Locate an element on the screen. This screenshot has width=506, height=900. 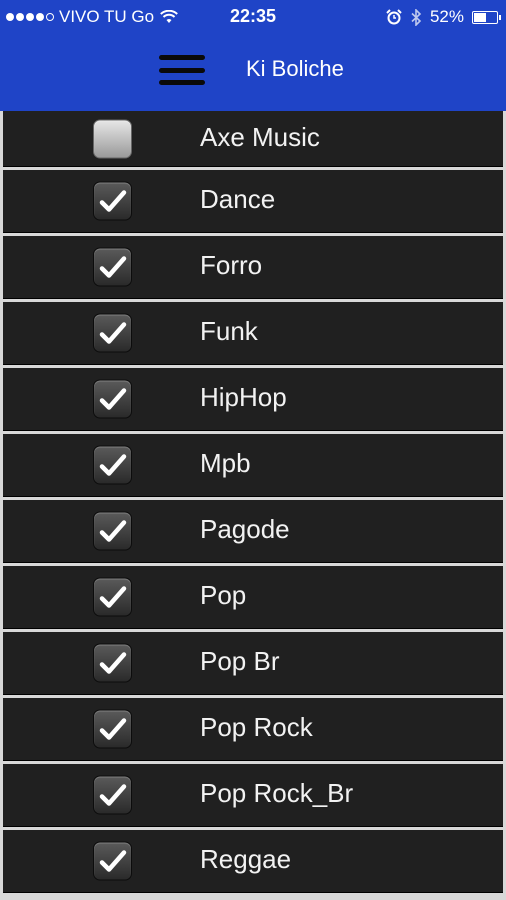
battery-icon is located at coordinates (486, 17).